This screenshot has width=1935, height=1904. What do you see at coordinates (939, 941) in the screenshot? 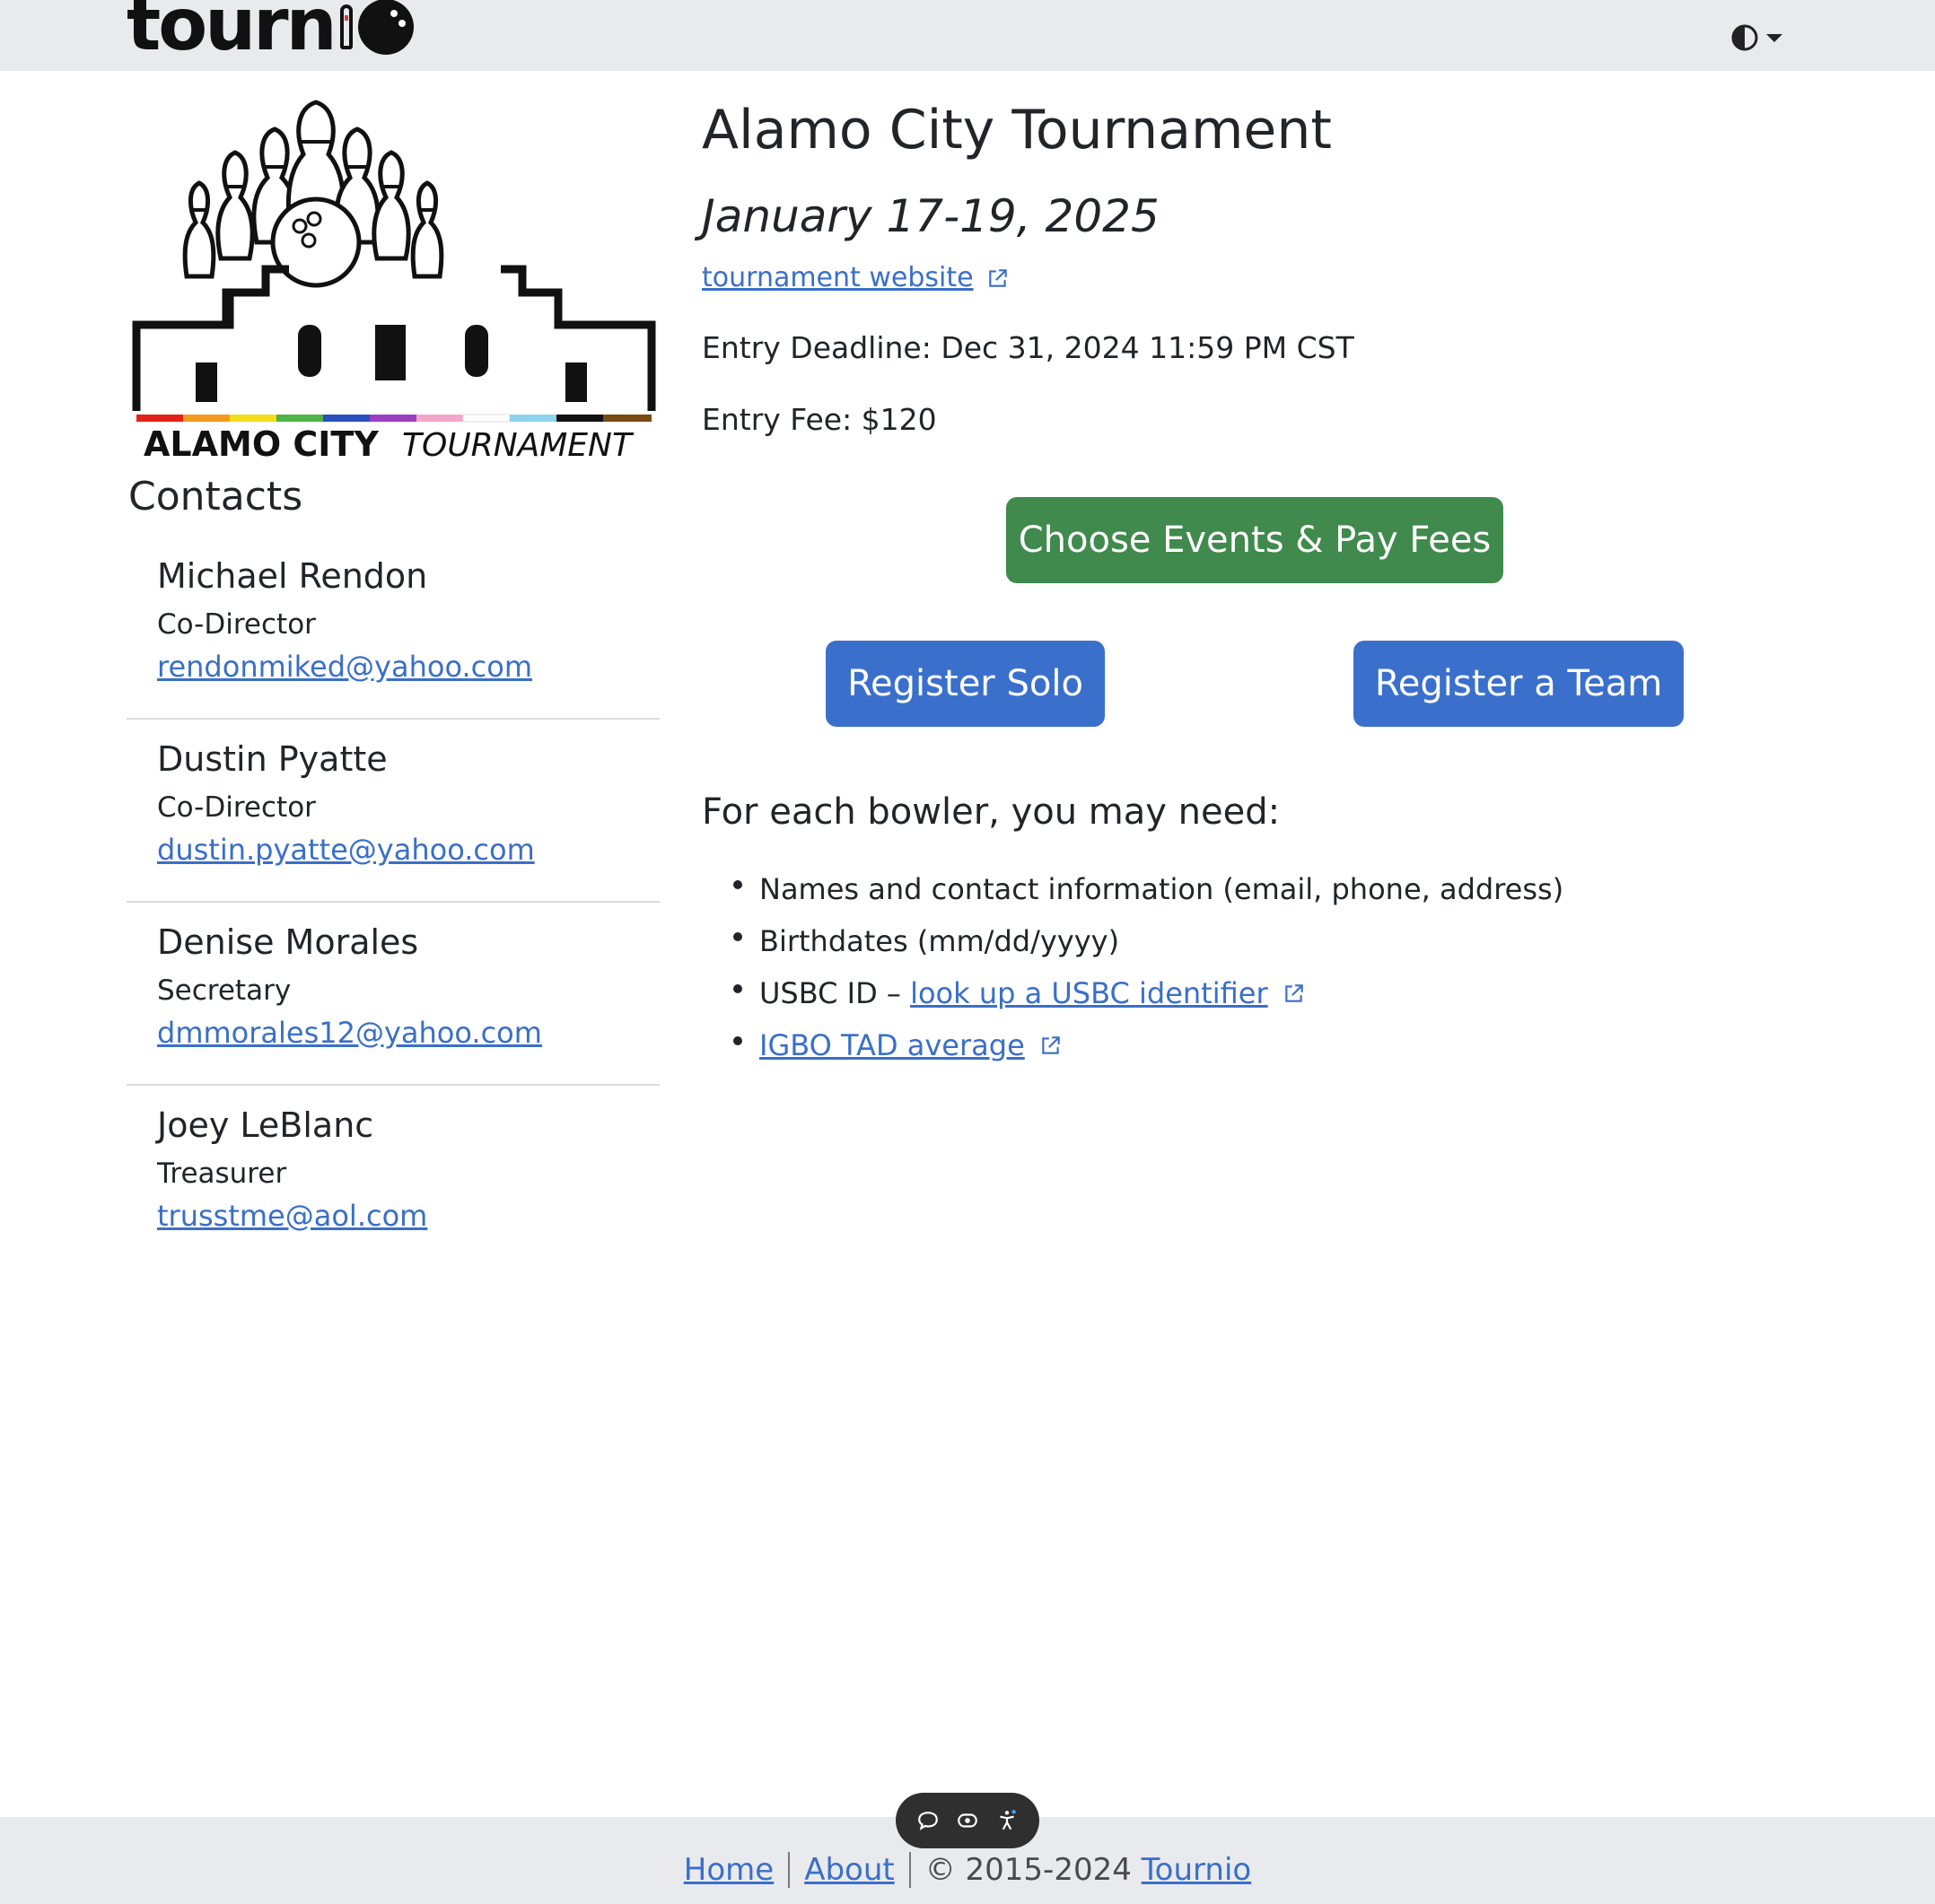
I see `requirement-text: Birthdates (mm/dd/yyyy)` at bounding box center [939, 941].